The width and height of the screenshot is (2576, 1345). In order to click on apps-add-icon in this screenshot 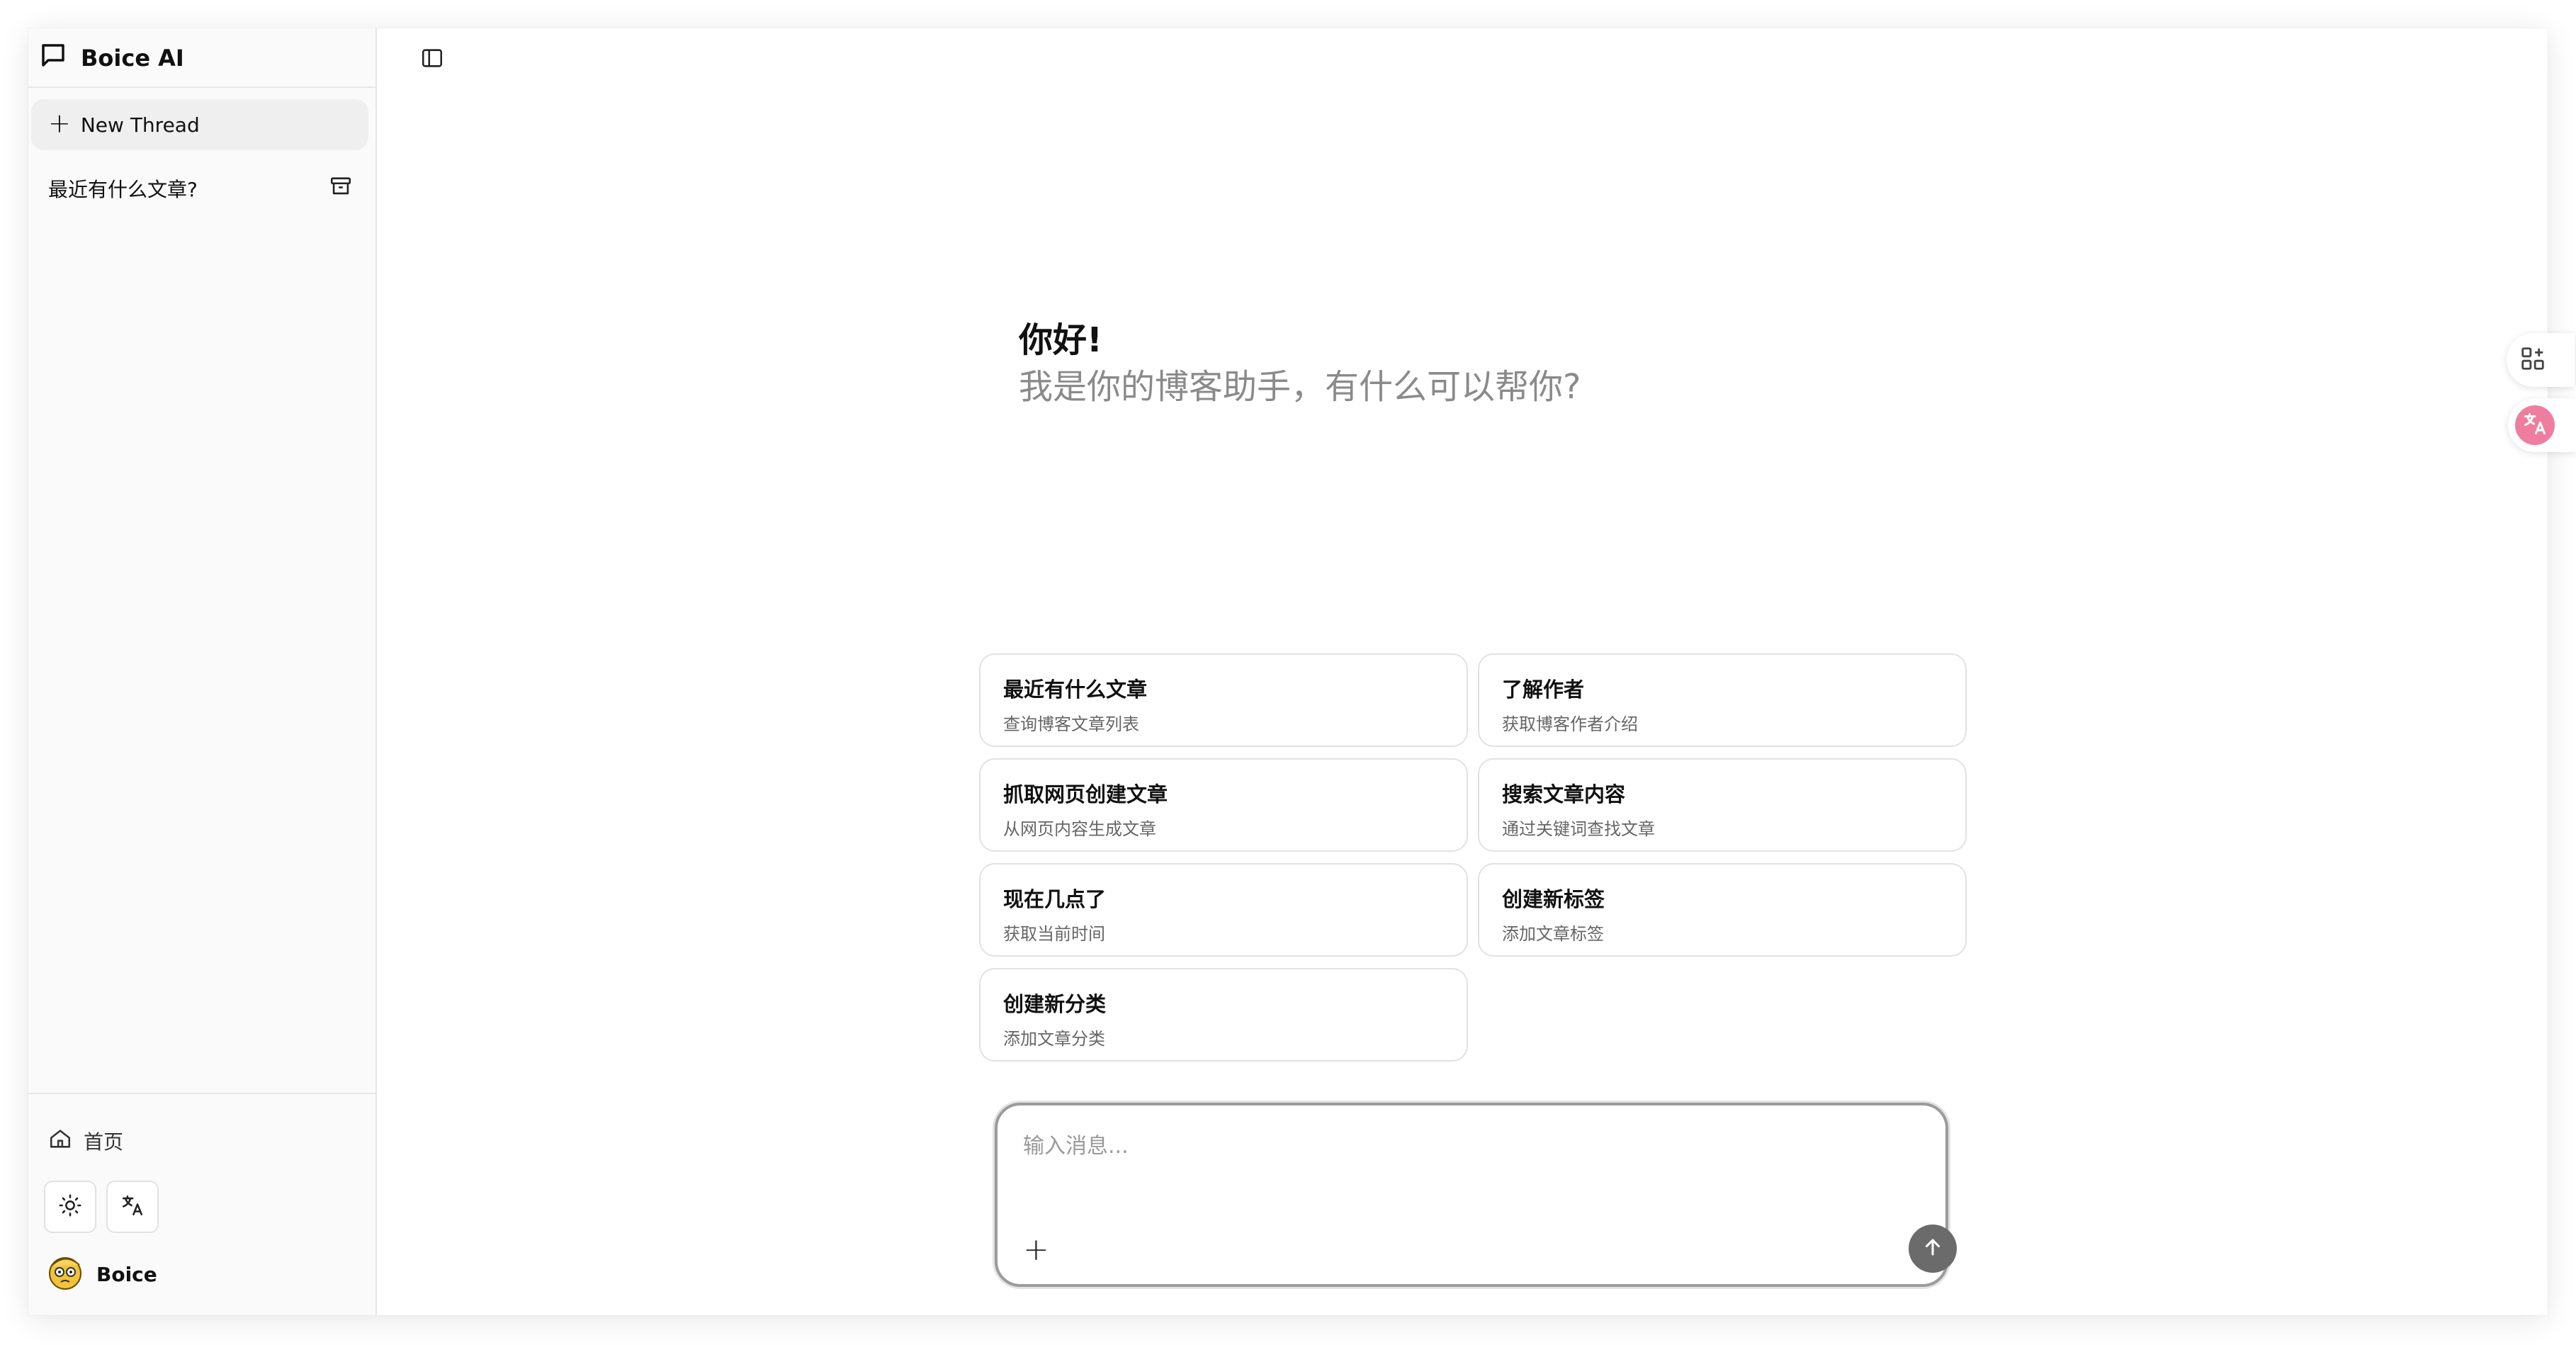, I will do `click(2532, 360)`.